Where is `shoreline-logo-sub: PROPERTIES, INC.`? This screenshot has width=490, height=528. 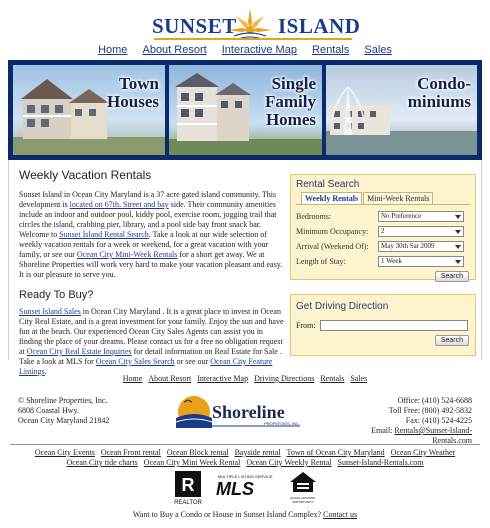
shoreline-logo-sub: PROPERTIES, INC. is located at coordinates (282, 423).